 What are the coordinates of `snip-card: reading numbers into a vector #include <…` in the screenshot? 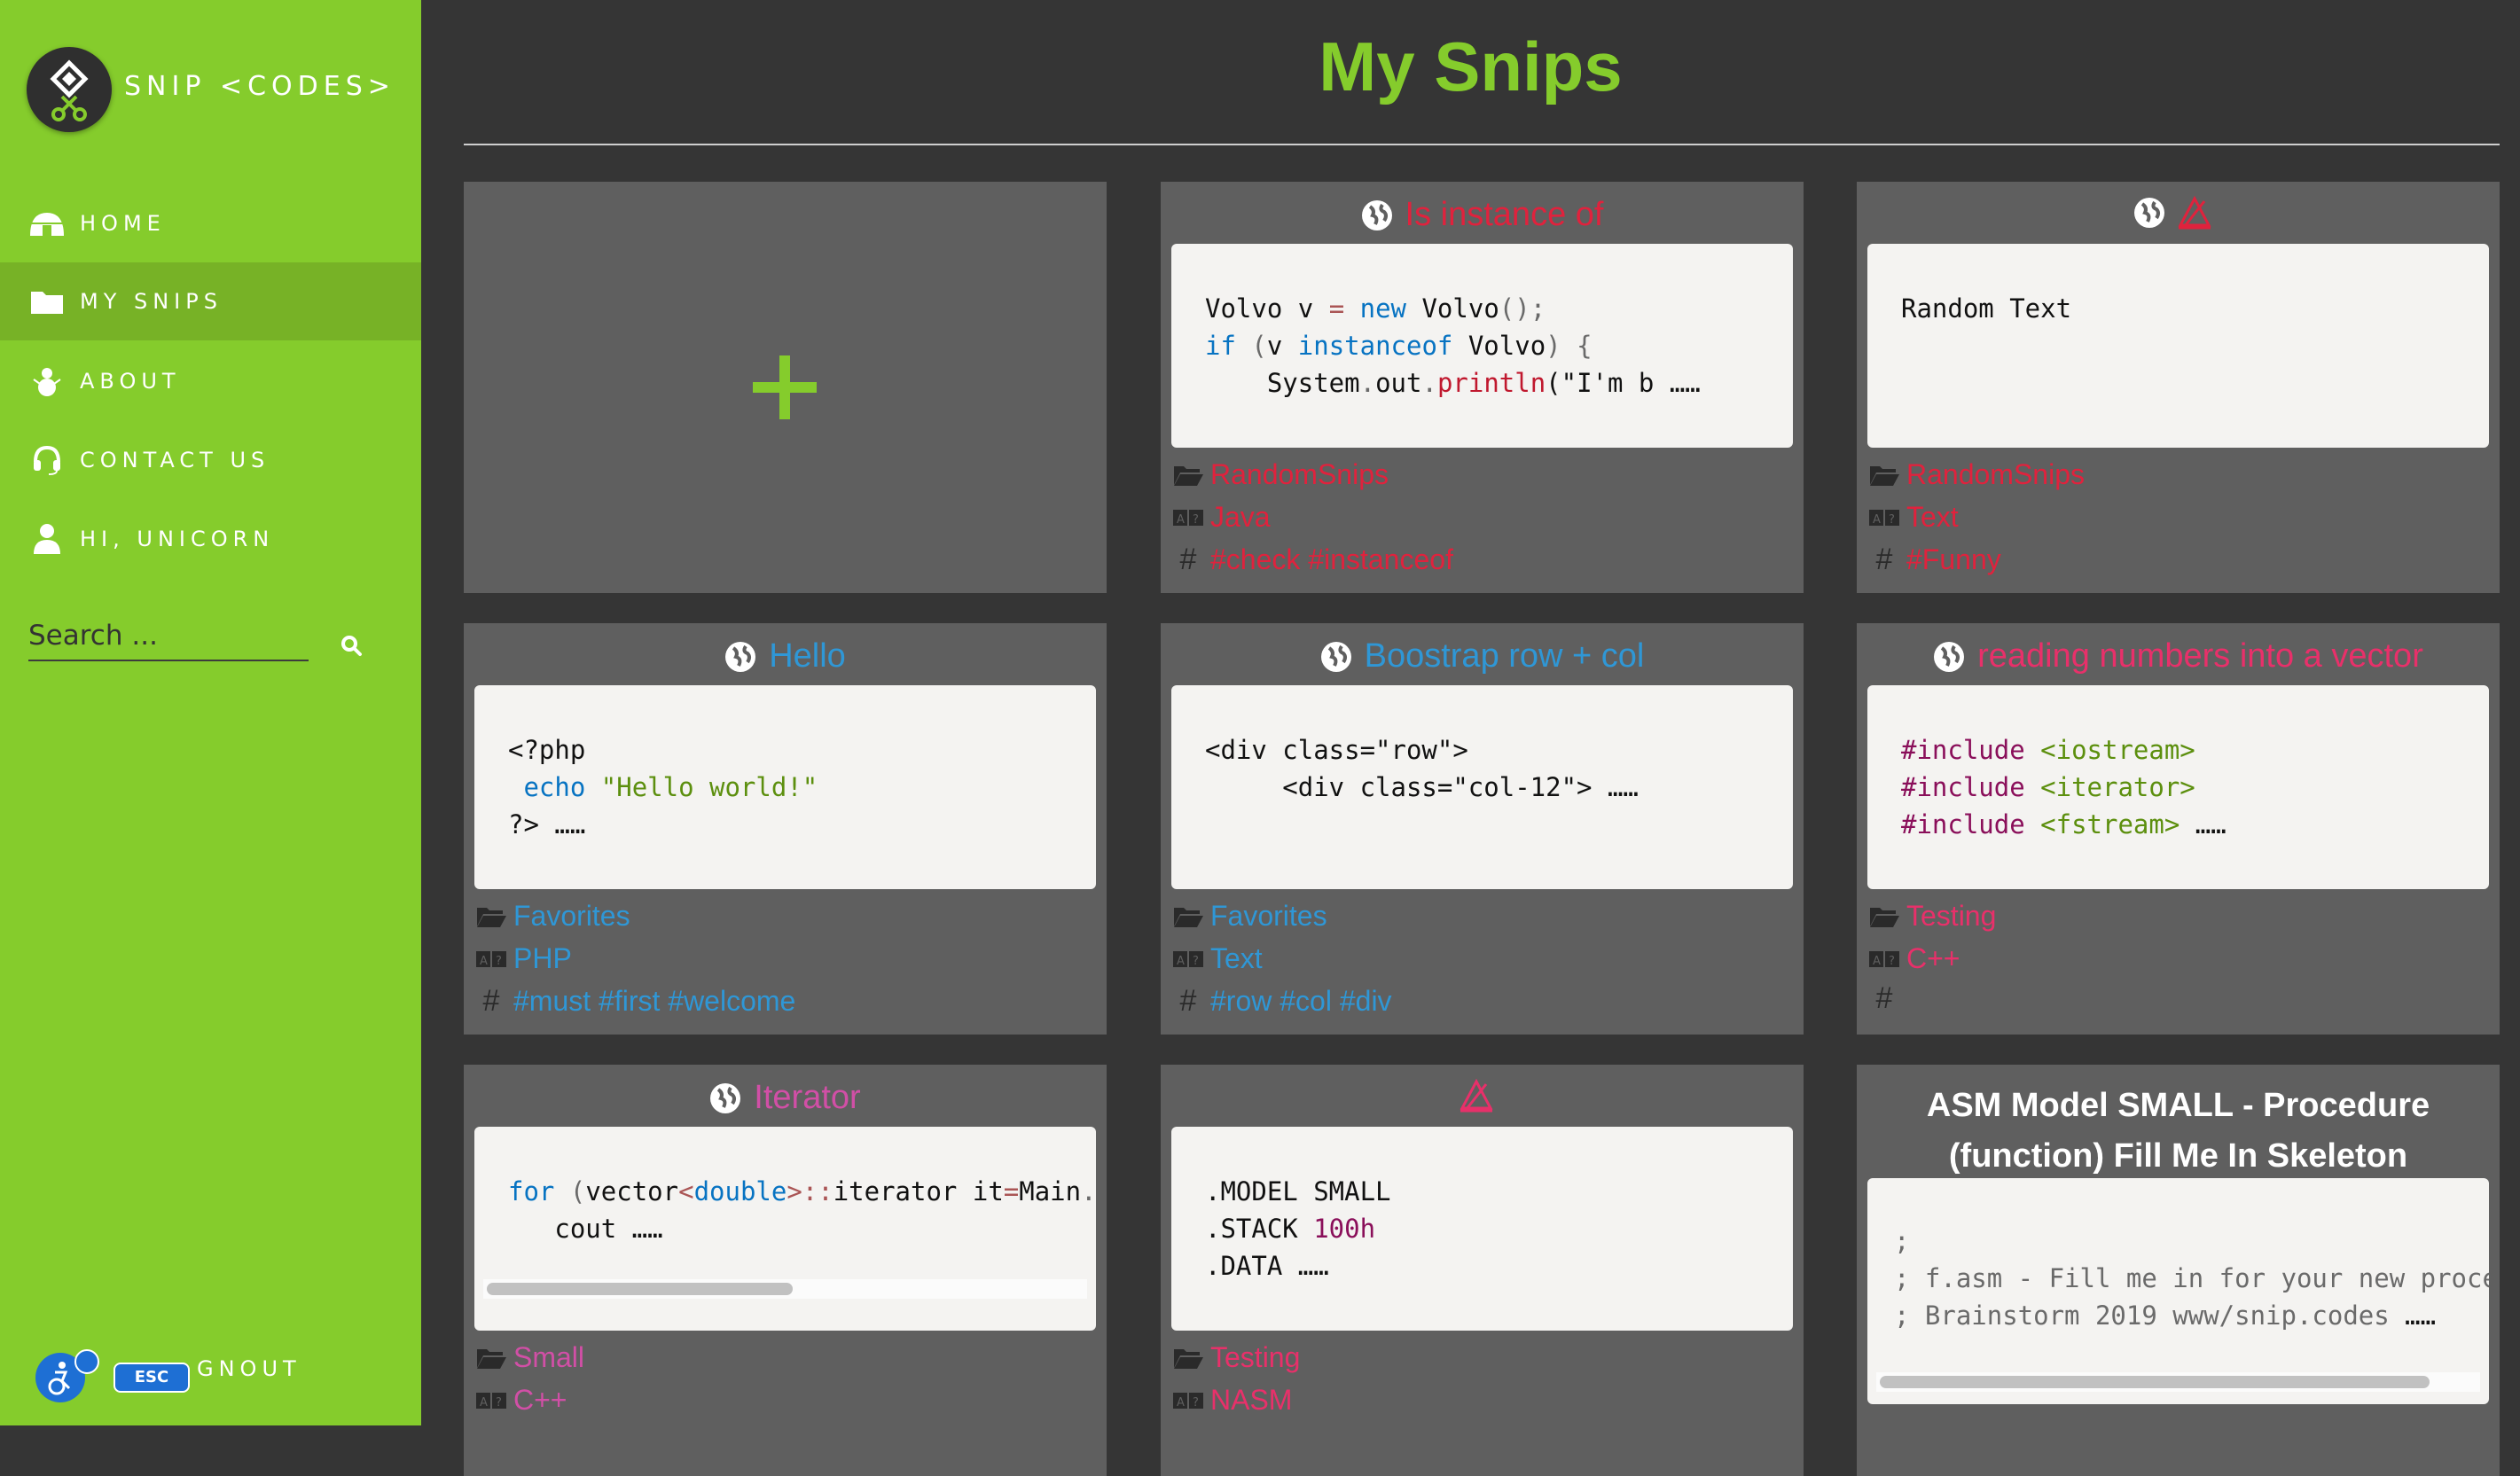 It's located at (2178, 829).